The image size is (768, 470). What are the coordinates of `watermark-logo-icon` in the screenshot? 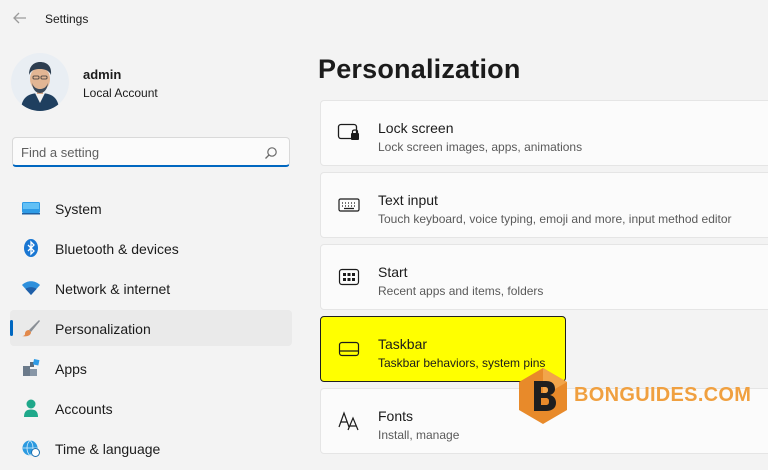 It's located at (543, 396).